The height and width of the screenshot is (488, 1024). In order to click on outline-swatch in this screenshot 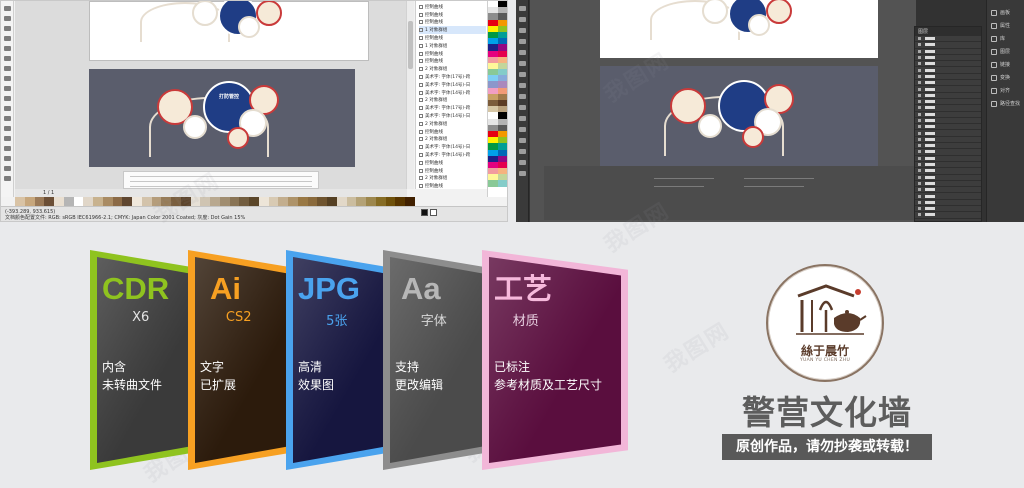, I will do `click(433, 212)`.